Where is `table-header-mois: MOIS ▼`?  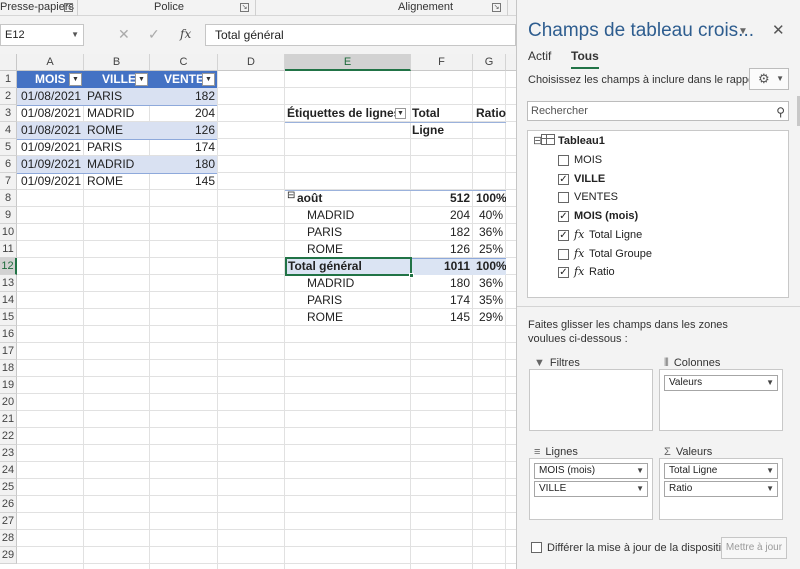
table-header-mois: MOIS ▼ is located at coordinates (50, 79).